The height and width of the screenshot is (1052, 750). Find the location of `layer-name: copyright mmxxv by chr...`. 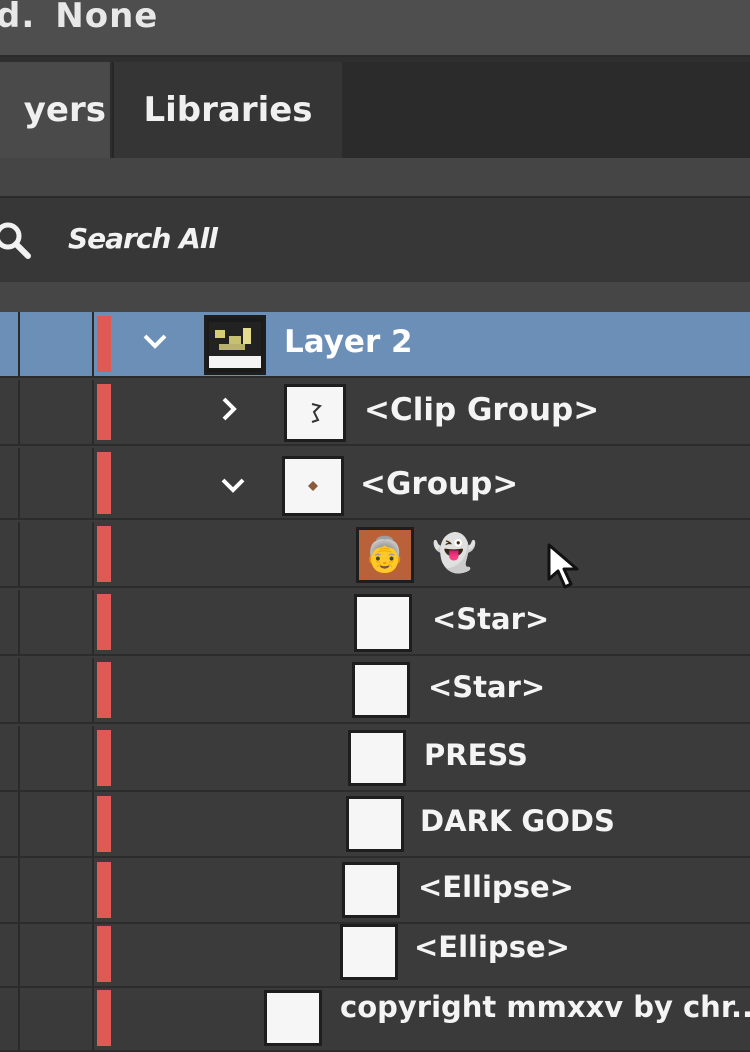

layer-name: copyright mmxxv by chr... is located at coordinates (545, 1007).